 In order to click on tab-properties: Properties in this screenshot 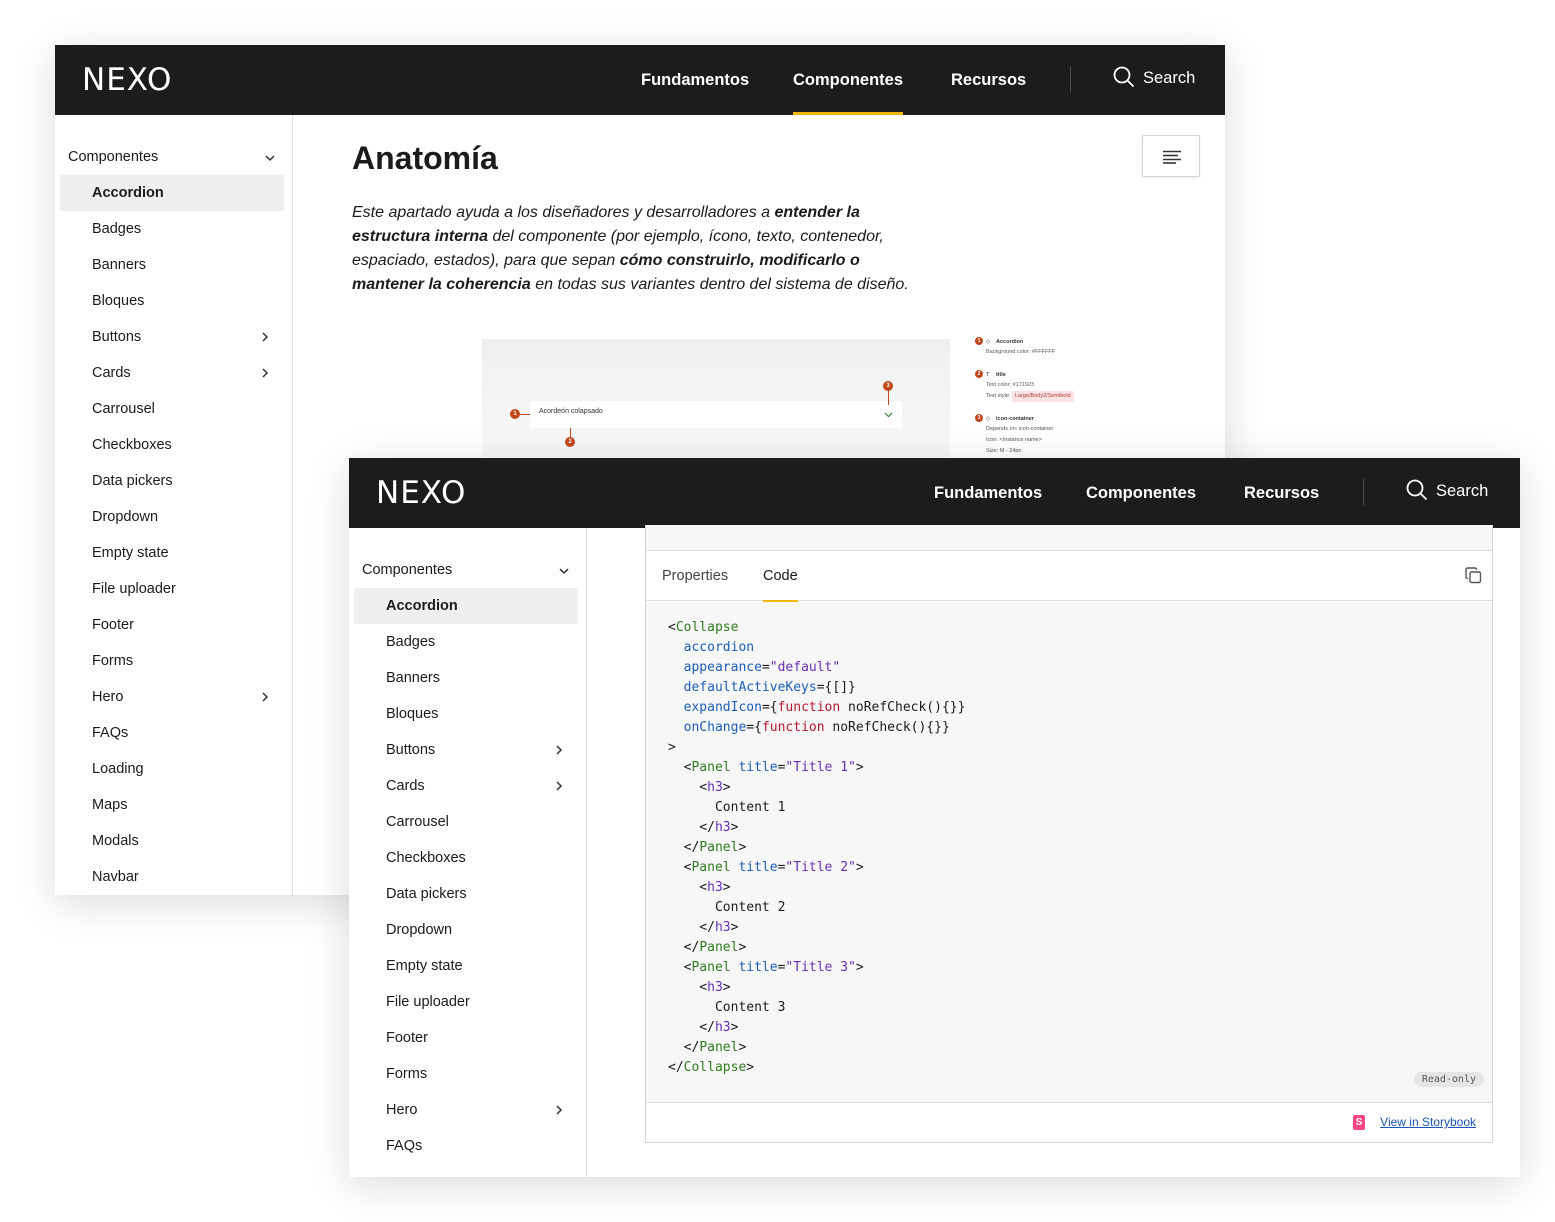, I will do `click(695, 576)`.